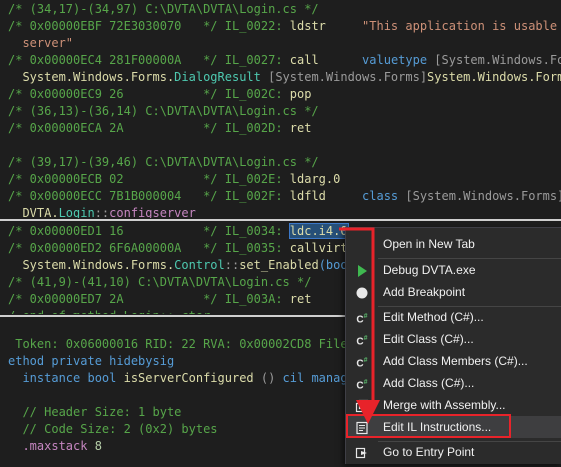 Image resolution: width=561 pixels, height=467 pixels. I want to click on menu-item-label: Open in New Tab, so click(429, 244).